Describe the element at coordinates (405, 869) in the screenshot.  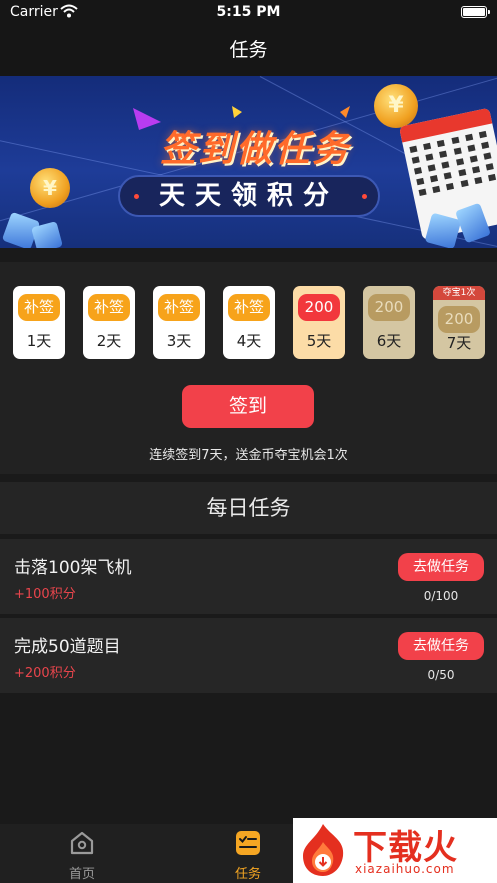
I see `watermark-url: xiazaihuo.com` at that location.